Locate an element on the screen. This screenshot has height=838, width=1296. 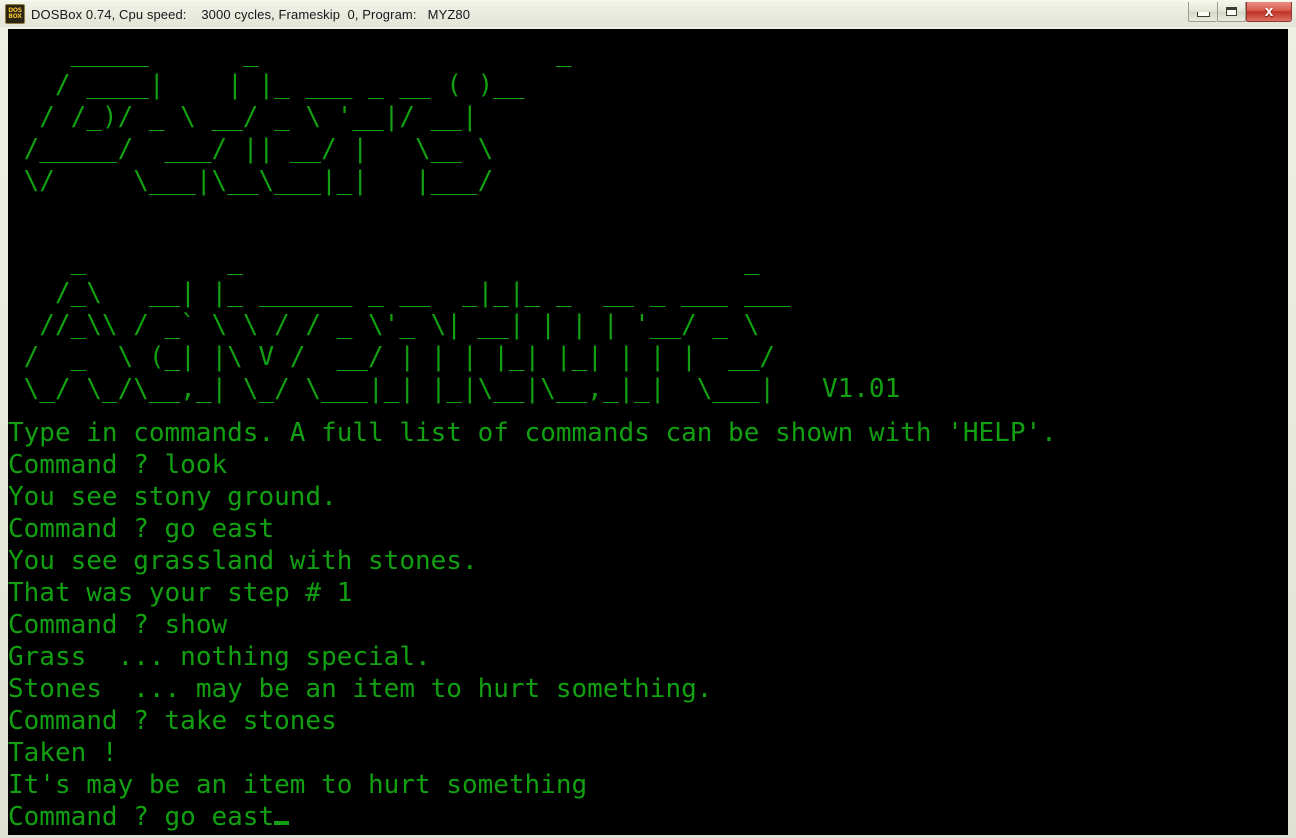
dosbox-icon-label-bottom: BOX is located at coordinates (15, 16).